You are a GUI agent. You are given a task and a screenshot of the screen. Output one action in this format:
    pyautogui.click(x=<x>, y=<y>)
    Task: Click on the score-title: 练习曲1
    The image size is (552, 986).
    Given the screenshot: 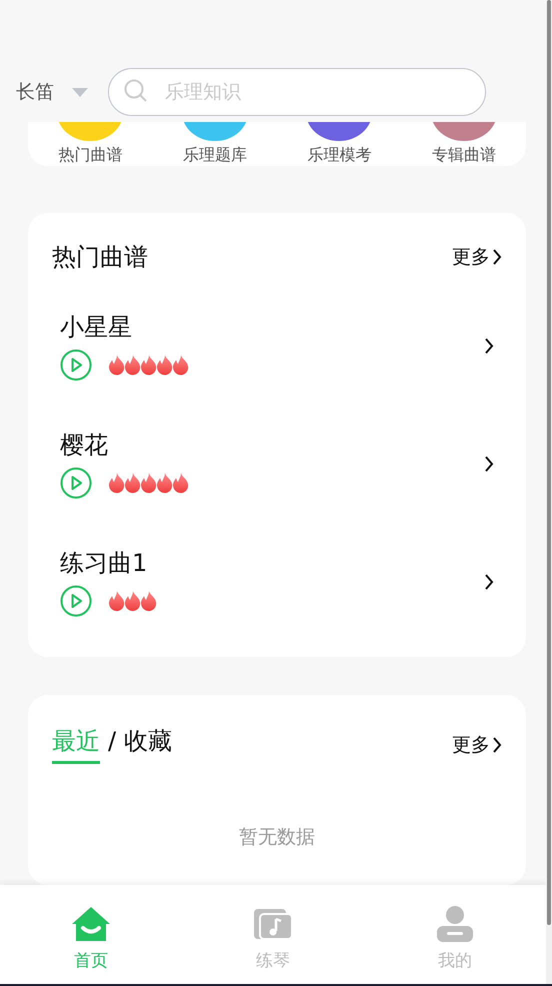 What is the action you would take?
    pyautogui.click(x=104, y=563)
    